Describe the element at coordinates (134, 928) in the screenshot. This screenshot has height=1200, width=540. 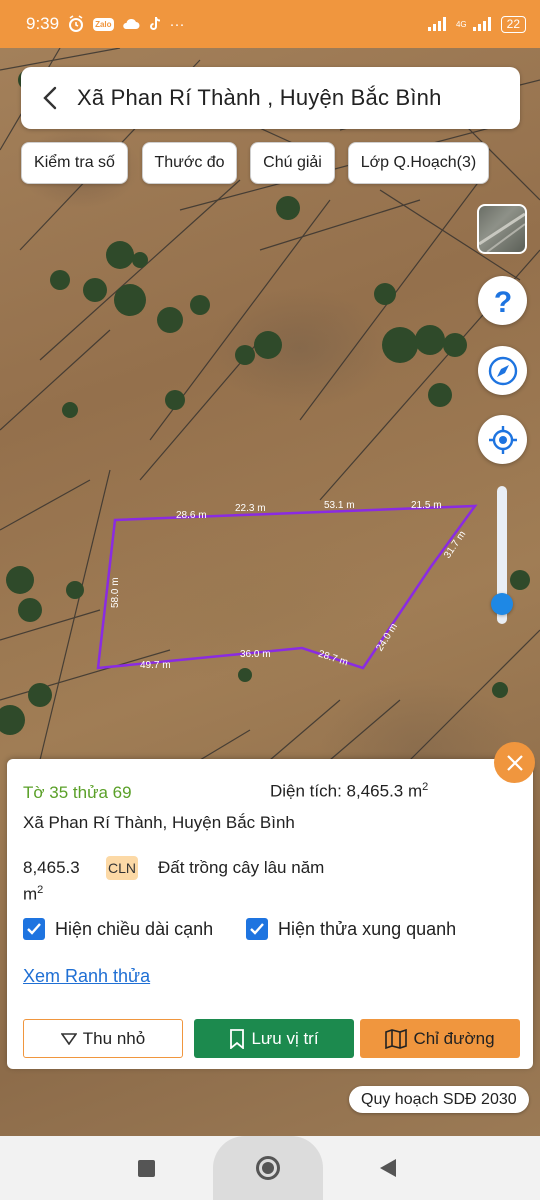
I see `show-edge-lengths-label: Hiện chiều dài cạnh` at that location.